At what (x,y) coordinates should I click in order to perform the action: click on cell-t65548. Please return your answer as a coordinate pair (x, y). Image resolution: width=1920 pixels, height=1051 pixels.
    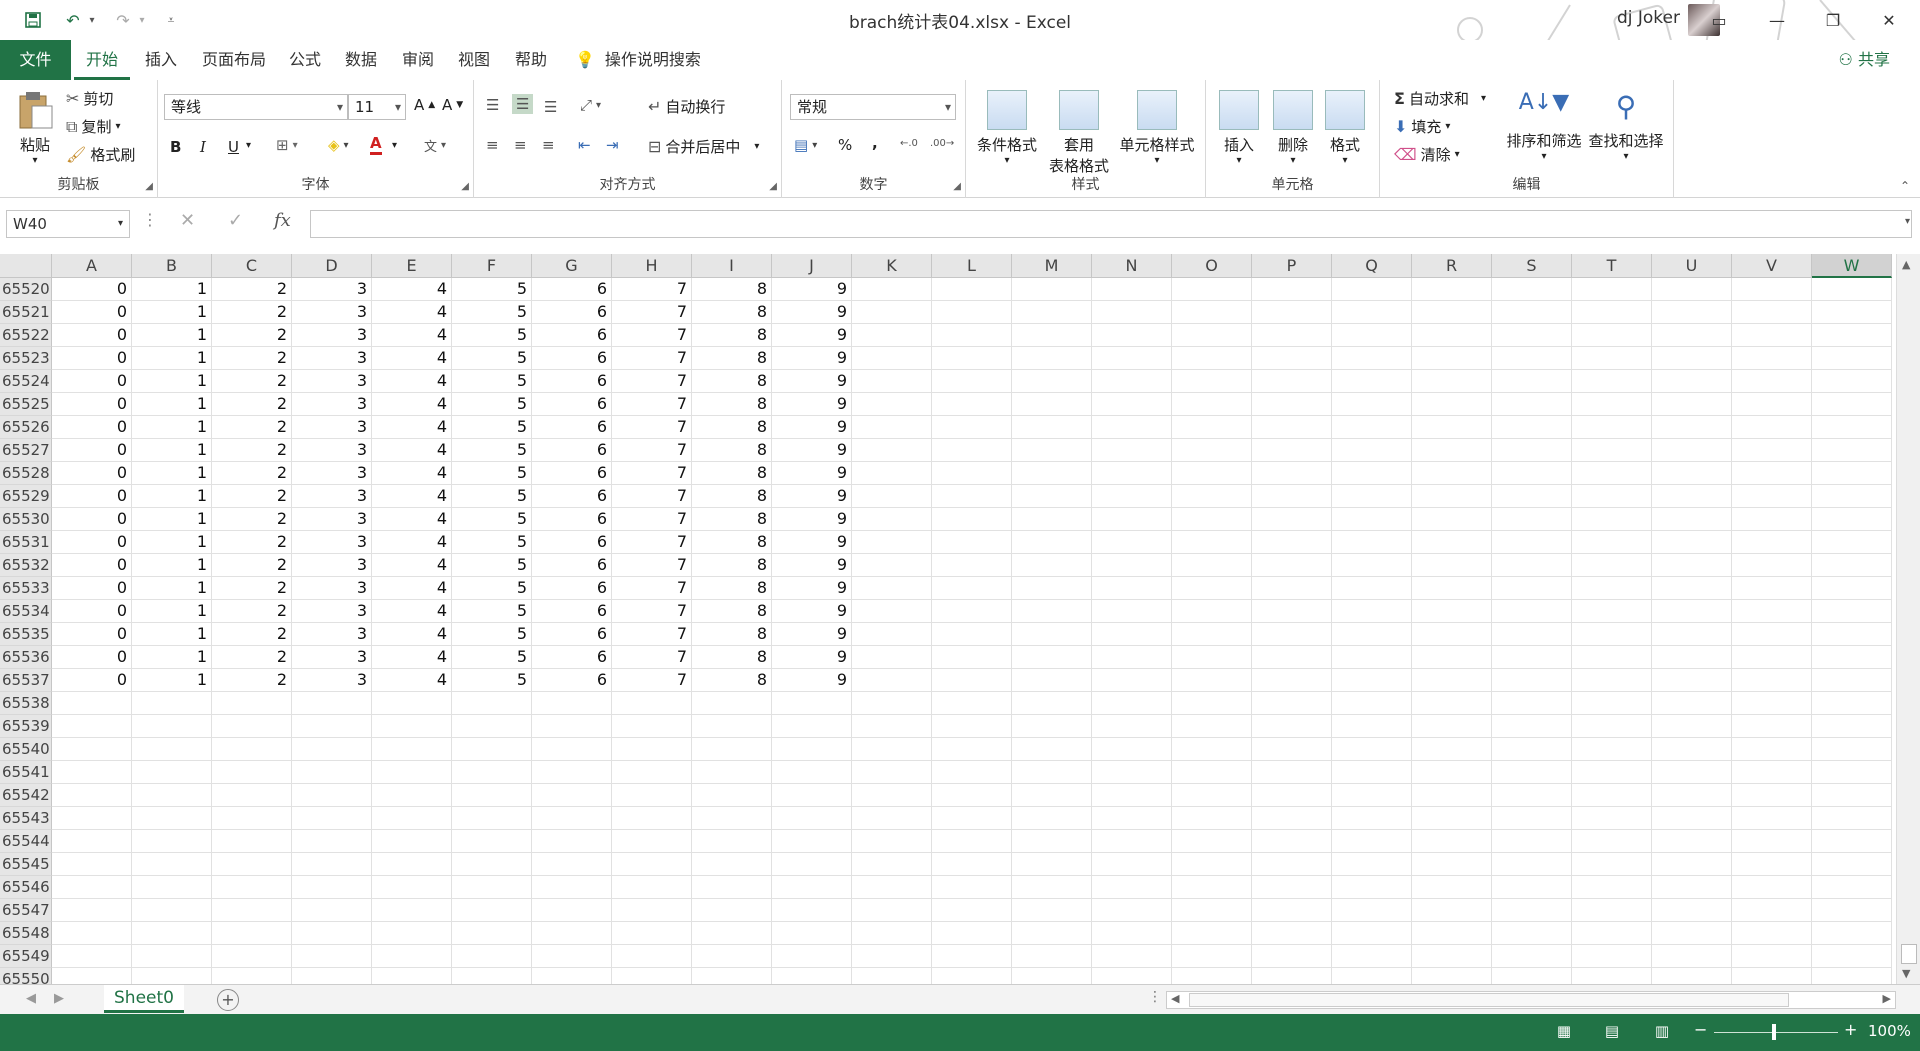
    Looking at the image, I should click on (1612, 933).